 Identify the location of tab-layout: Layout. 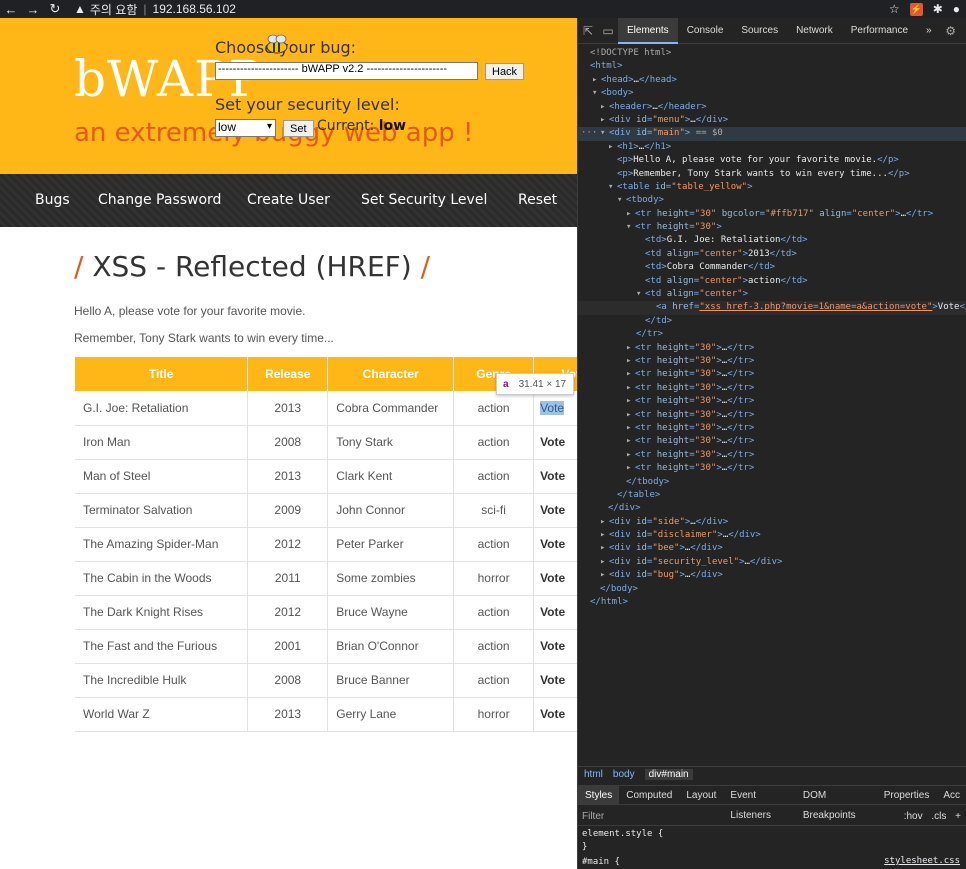
(701, 795).